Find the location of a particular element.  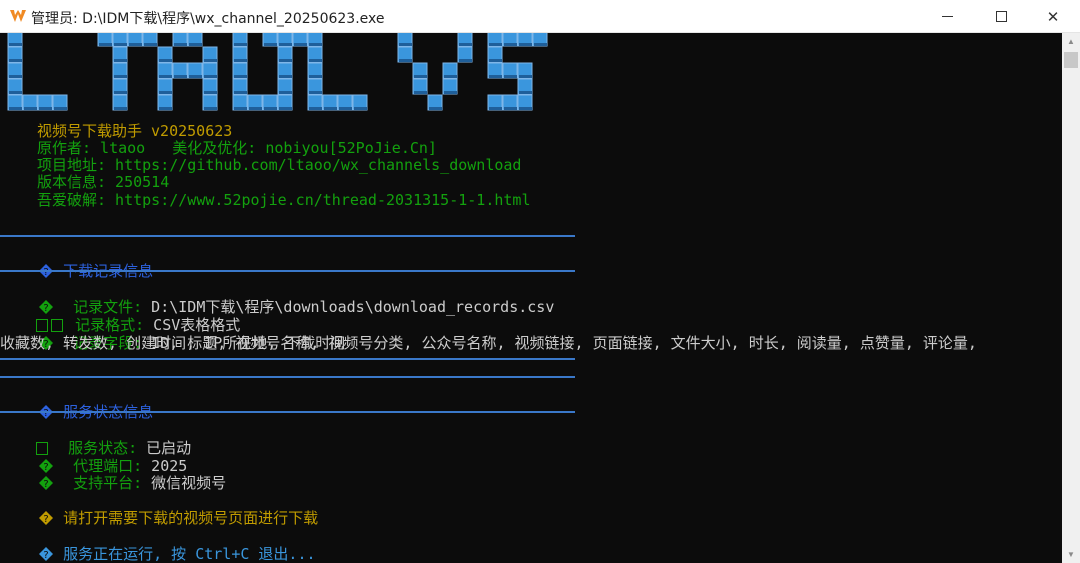

app-icon is located at coordinates (18, 16).